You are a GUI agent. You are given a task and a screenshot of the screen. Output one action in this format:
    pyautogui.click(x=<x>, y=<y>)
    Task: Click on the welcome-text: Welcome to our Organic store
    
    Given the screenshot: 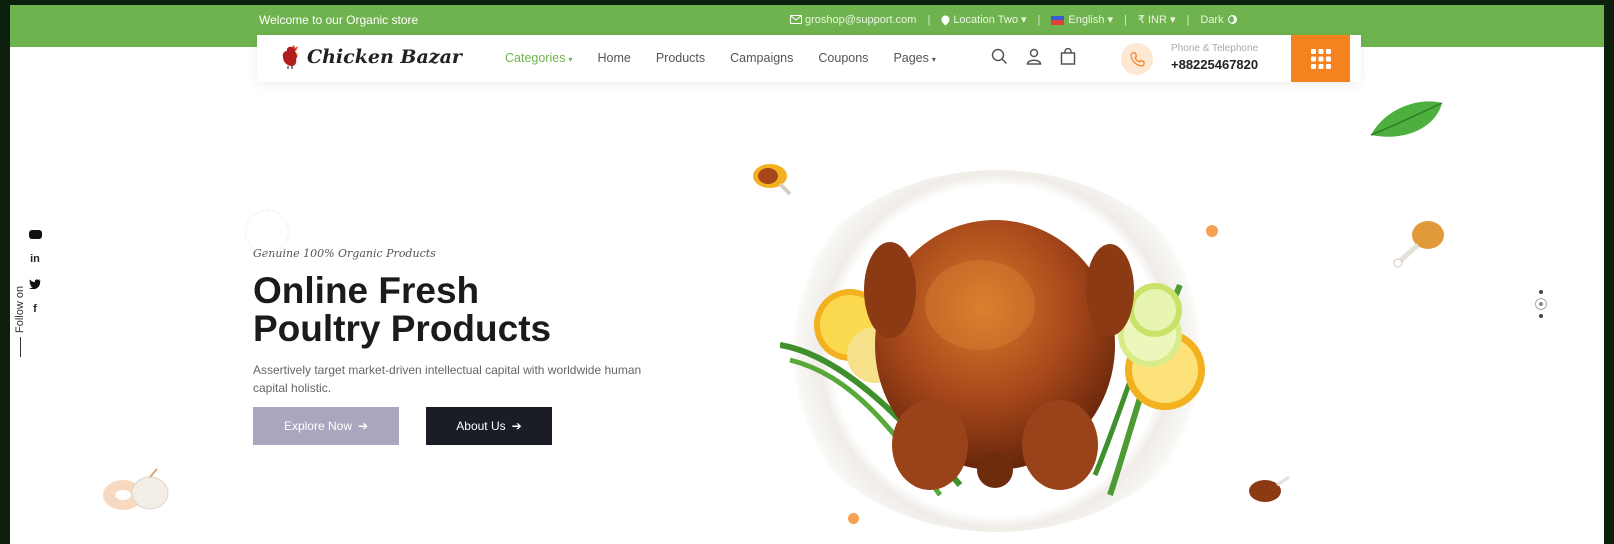 What is the action you would take?
    pyautogui.click(x=339, y=20)
    